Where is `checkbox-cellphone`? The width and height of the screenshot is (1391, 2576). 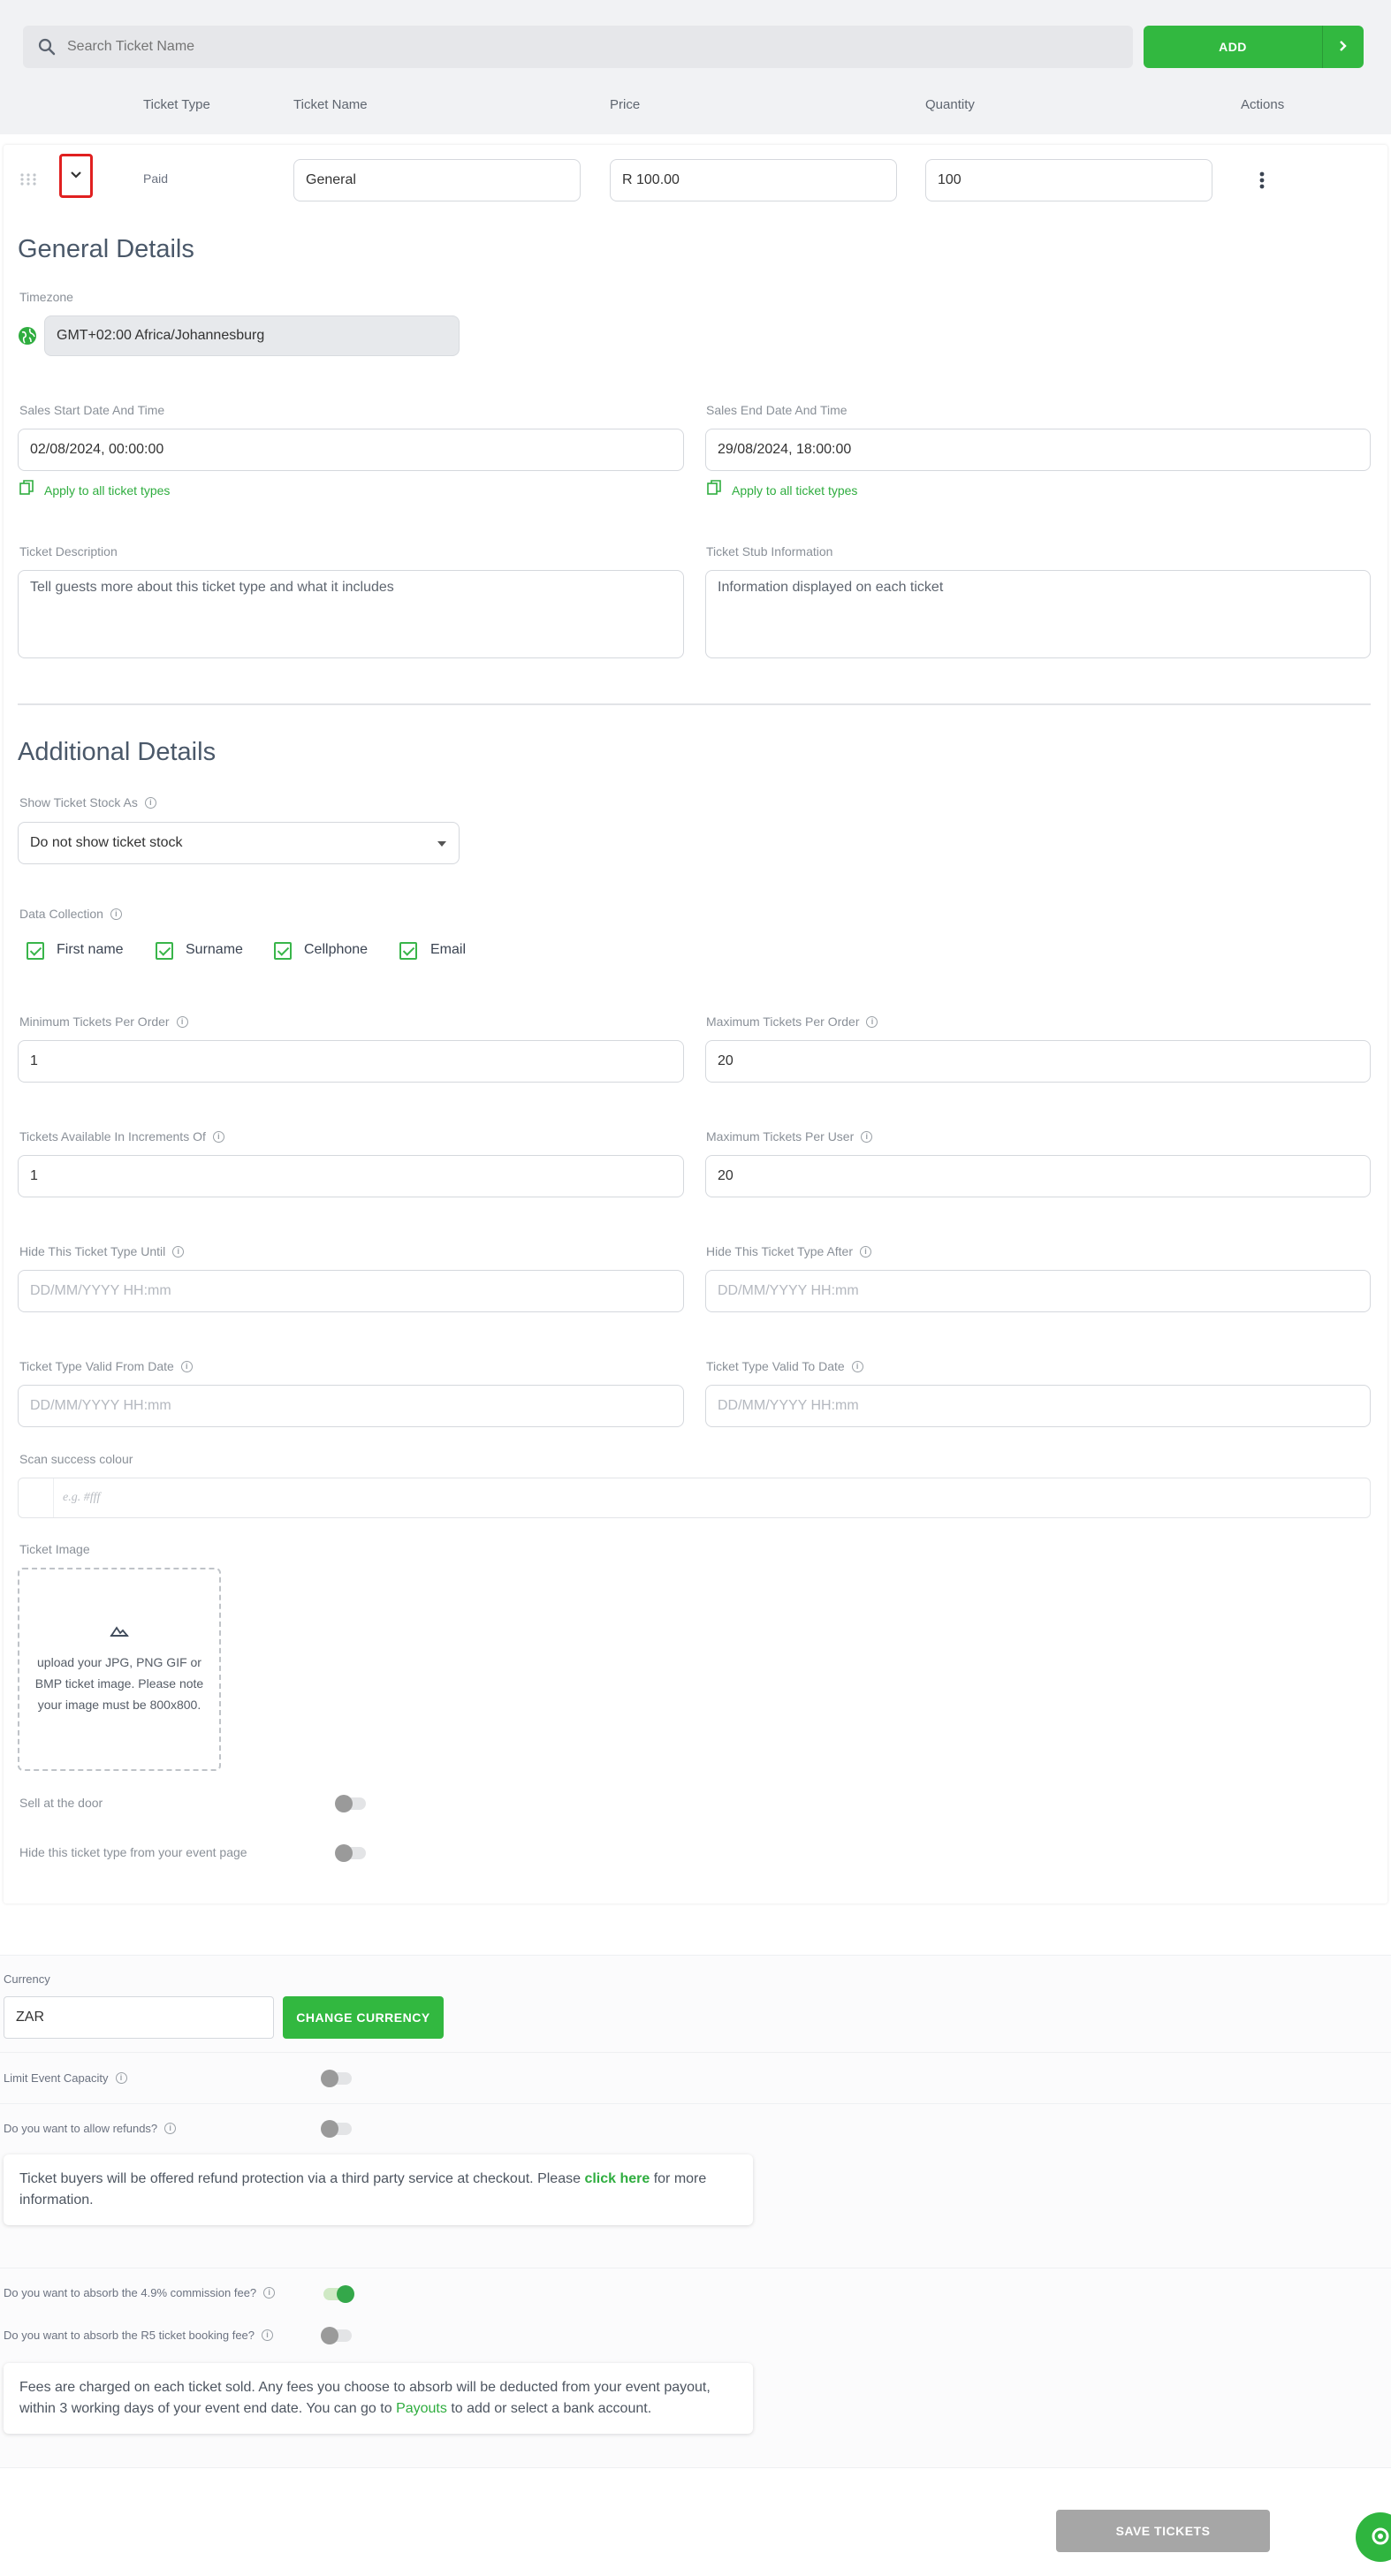 checkbox-cellphone is located at coordinates (283, 951).